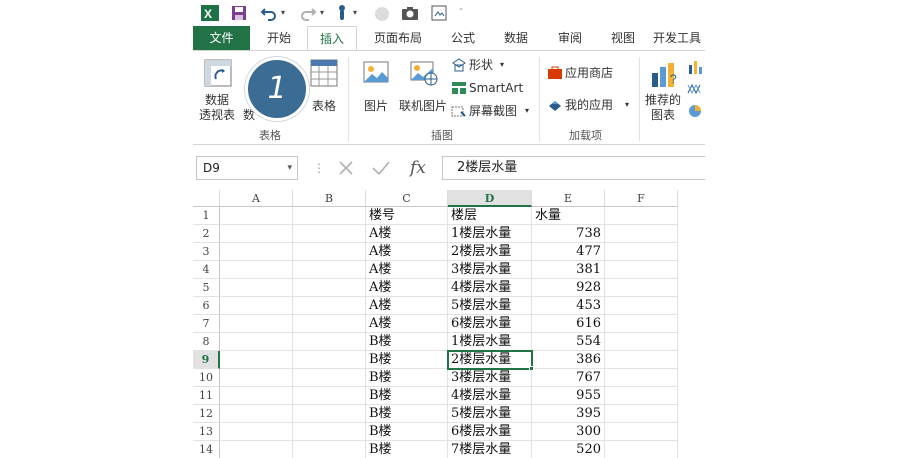 The width and height of the screenshot is (900, 458). I want to click on cell-c4: A楼, so click(407, 270).